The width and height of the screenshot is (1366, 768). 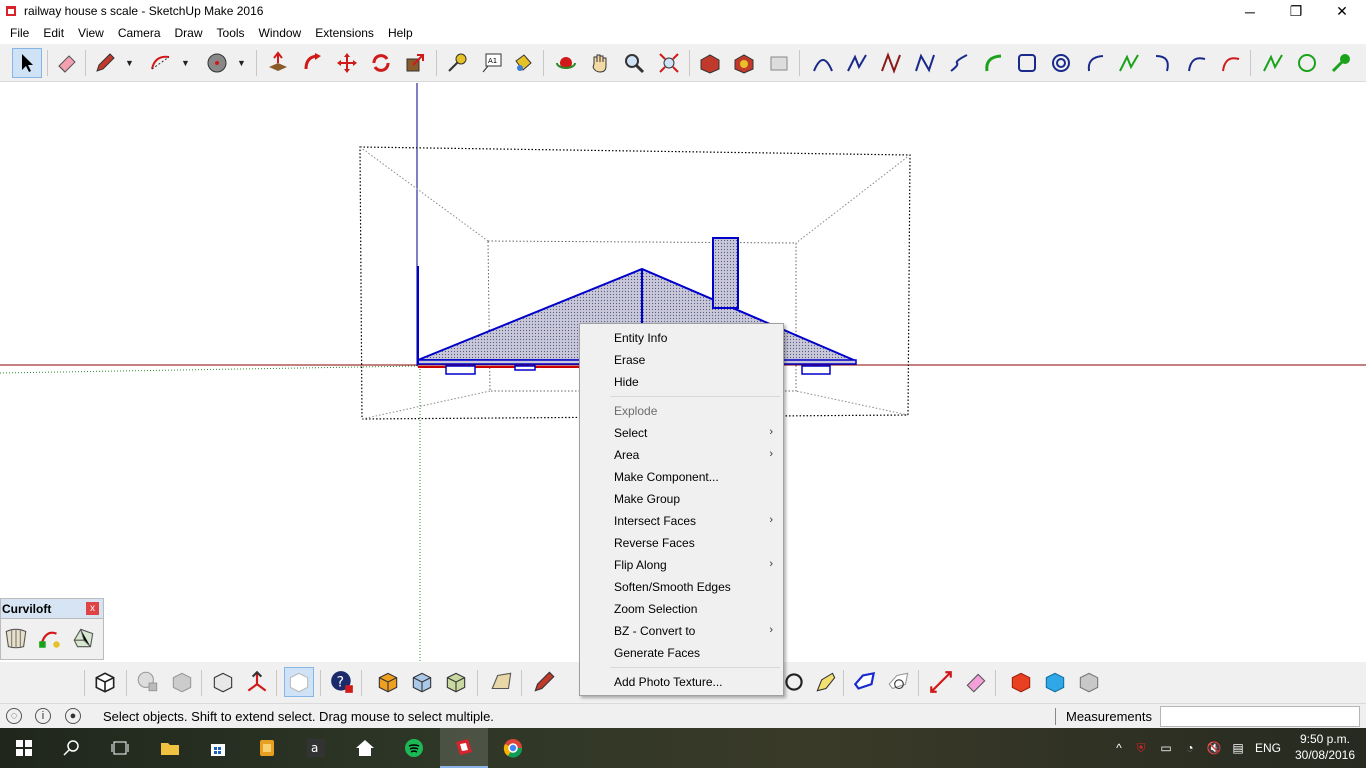 What do you see at coordinates (899, 682) in the screenshot?
I see `tool-magnify-button` at bounding box center [899, 682].